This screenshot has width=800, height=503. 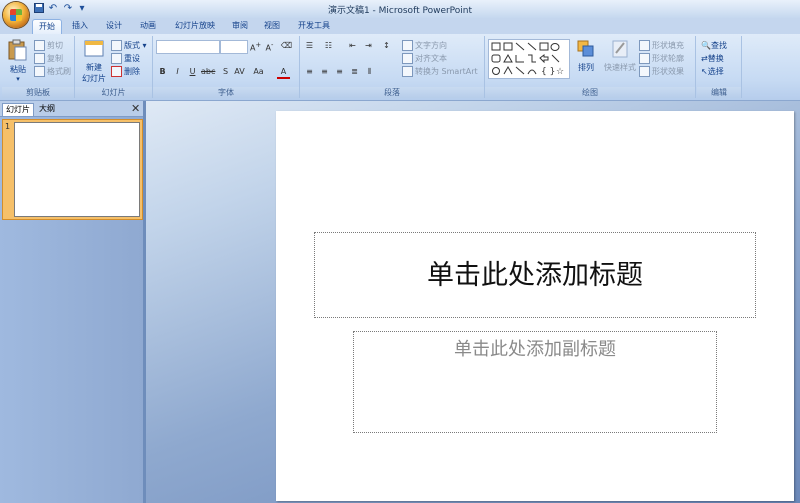 What do you see at coordinates (309, 71) in the screenshot?
I see `align-left-icon: ≡` at bounding box center [309, 71].